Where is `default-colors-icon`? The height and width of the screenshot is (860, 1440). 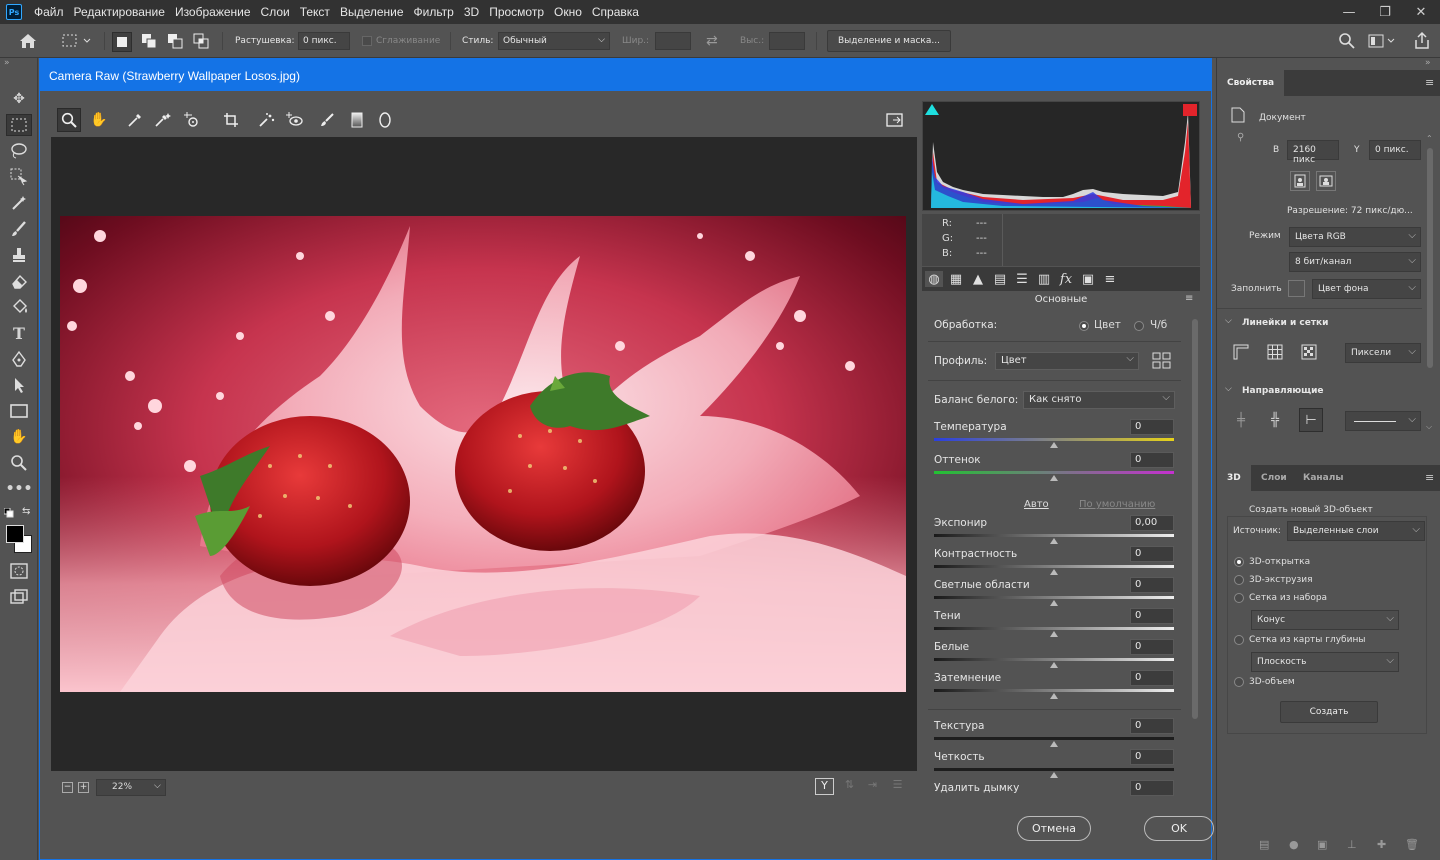
default-colors-icon is located at coordinates (8, 512).